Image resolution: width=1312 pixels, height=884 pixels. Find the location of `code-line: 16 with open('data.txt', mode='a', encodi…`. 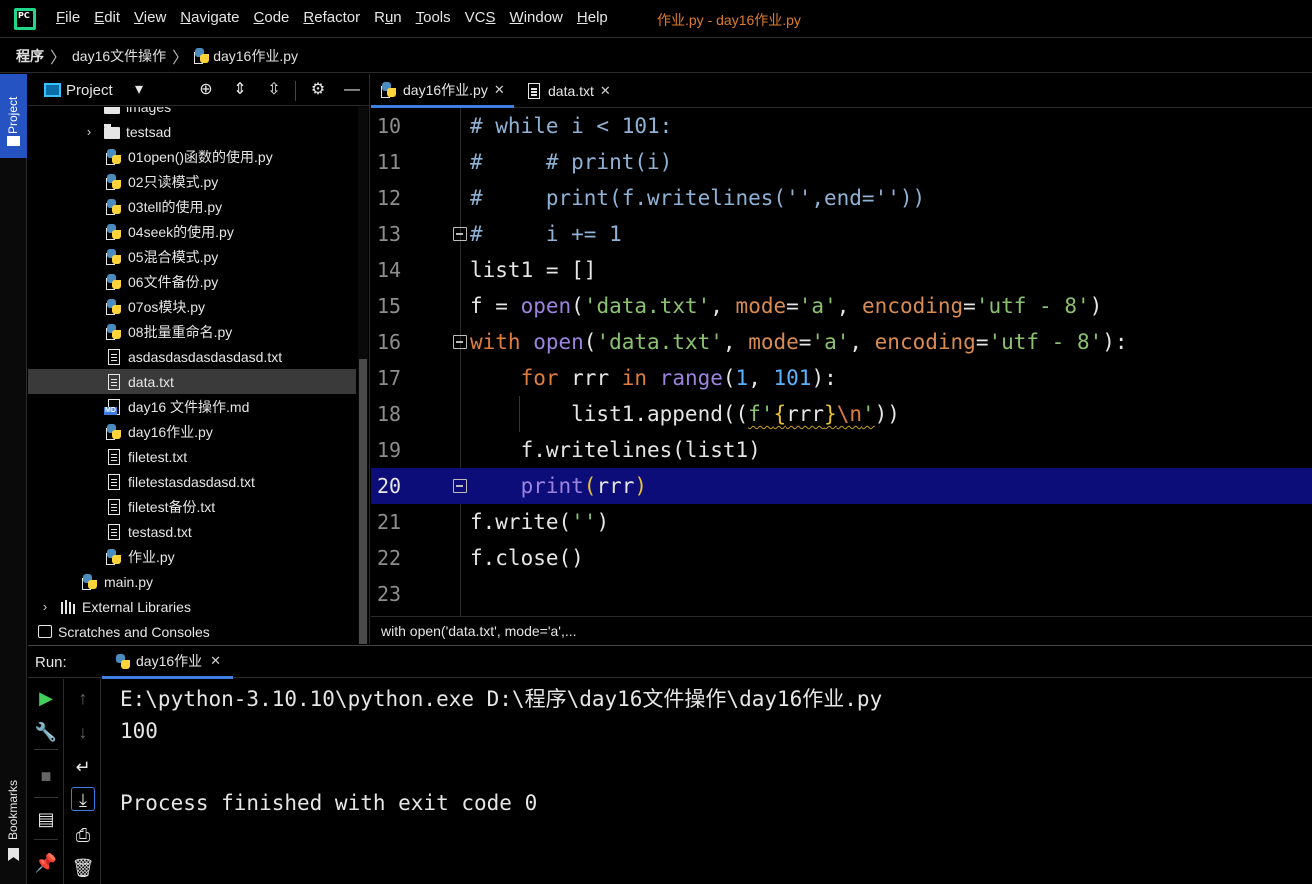

code-line: 16 with open('data.txt', mode='a', encodi… is located at coordinates (841, 342).